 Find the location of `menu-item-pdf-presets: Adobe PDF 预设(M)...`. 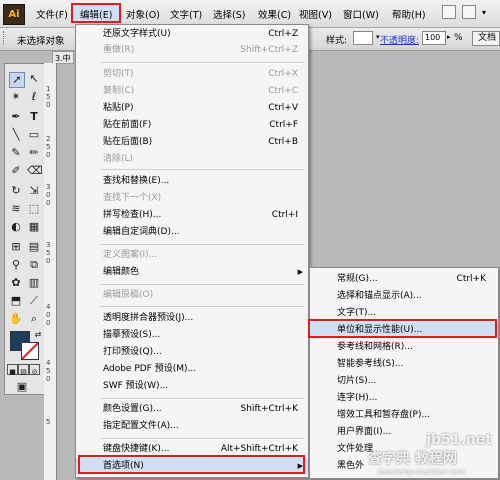

menu-item-pdf-presets: Adobe PDF 预设(M)... is located at coordinates (192, 369).